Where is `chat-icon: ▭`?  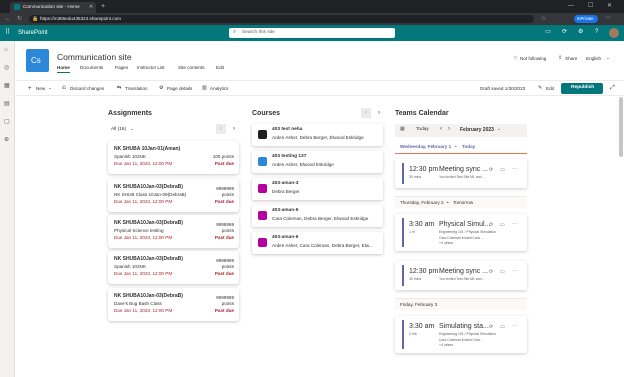 chat-icon: ▭ is located at coordinates (548, 32).